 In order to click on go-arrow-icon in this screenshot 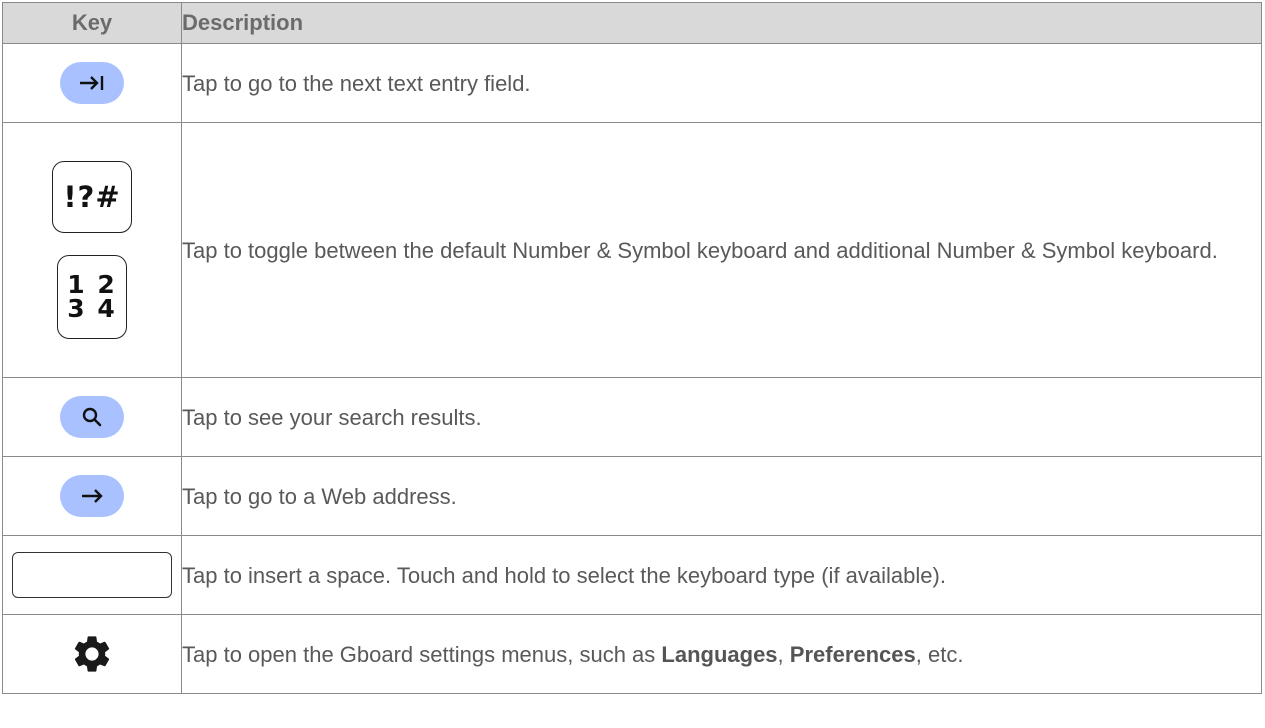, I will do `click(92, 496)`.